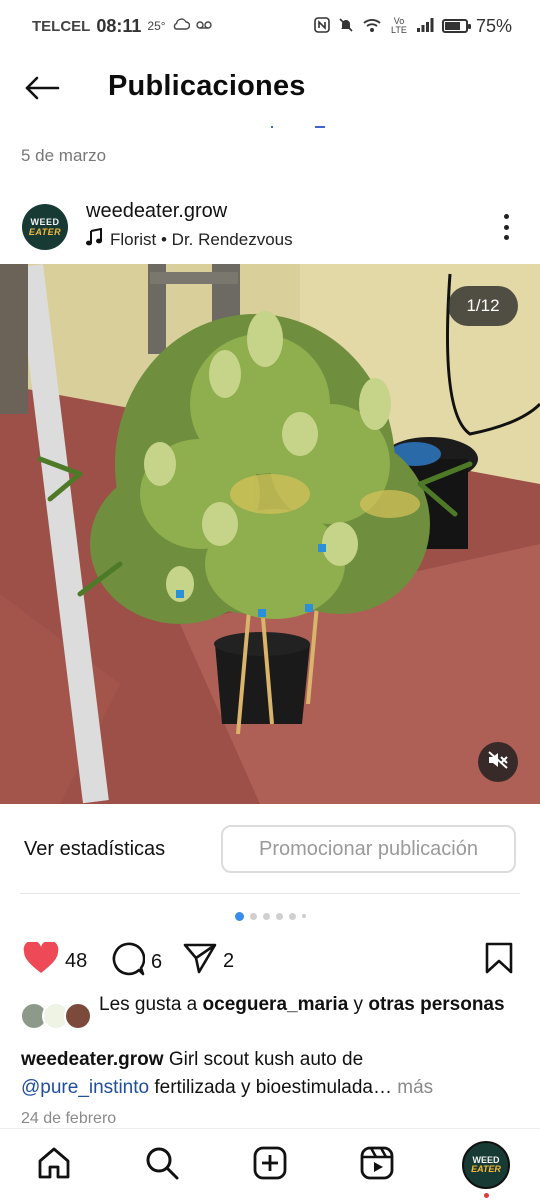 This screenshot has height=1200, width=540. Describe the element at coordinates (85, 1087) in the screenshot. I see `caption-mention: @pure_instinto` at that location.